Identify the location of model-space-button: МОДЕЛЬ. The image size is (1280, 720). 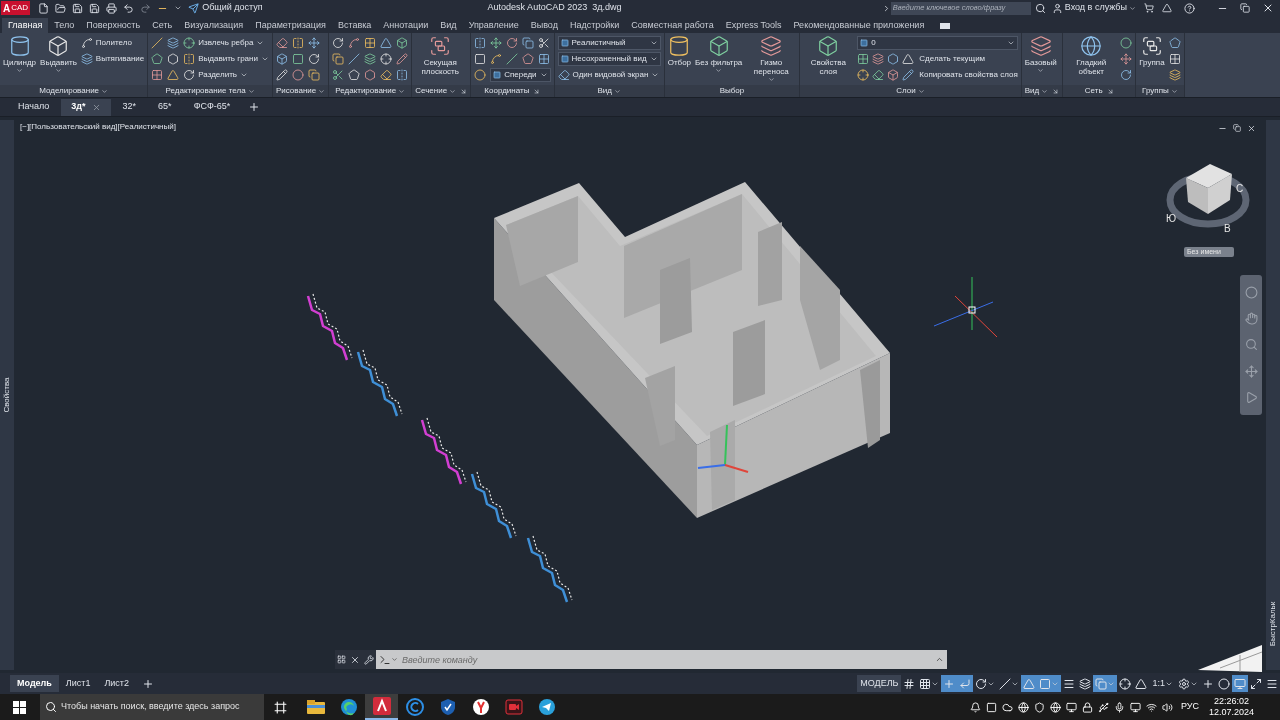
(879, 683).